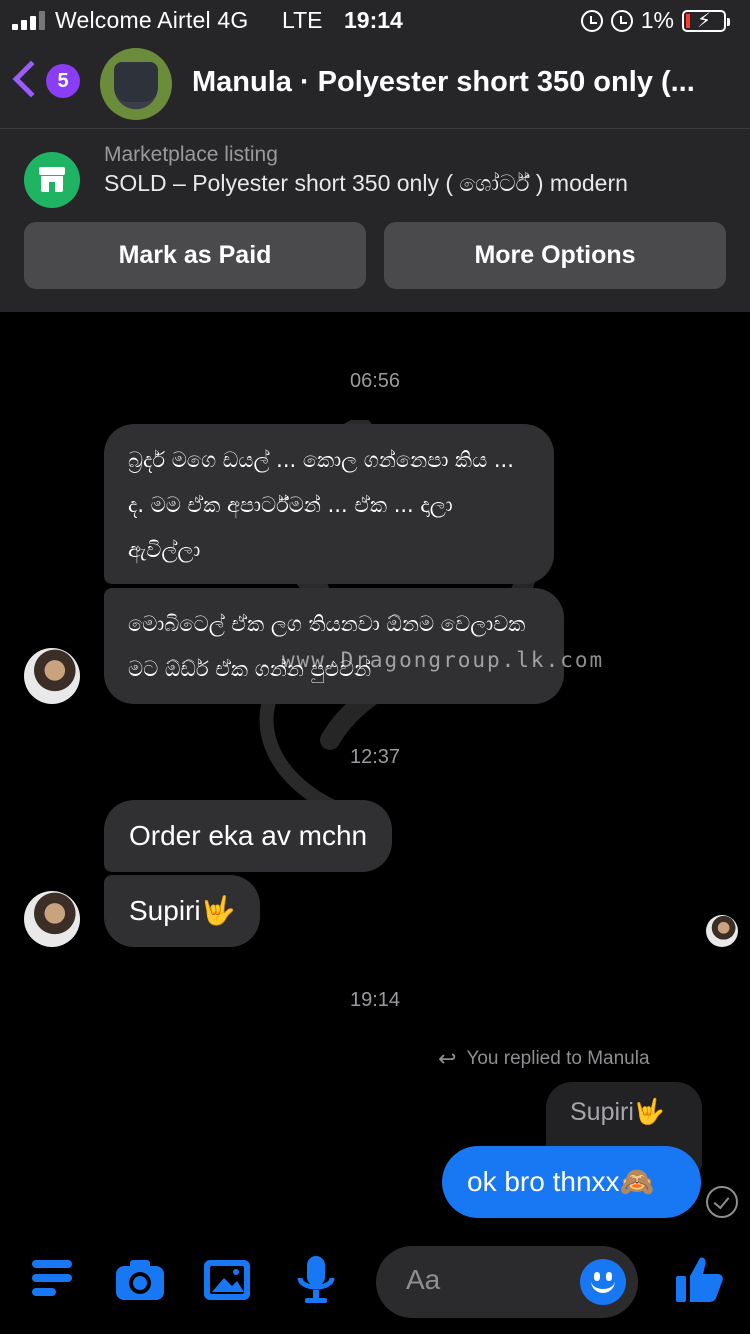  Describe the element at coordinates (152, 20) in the screenshot. I see `carrier-name: Welcome Airtel 4G` at that location.